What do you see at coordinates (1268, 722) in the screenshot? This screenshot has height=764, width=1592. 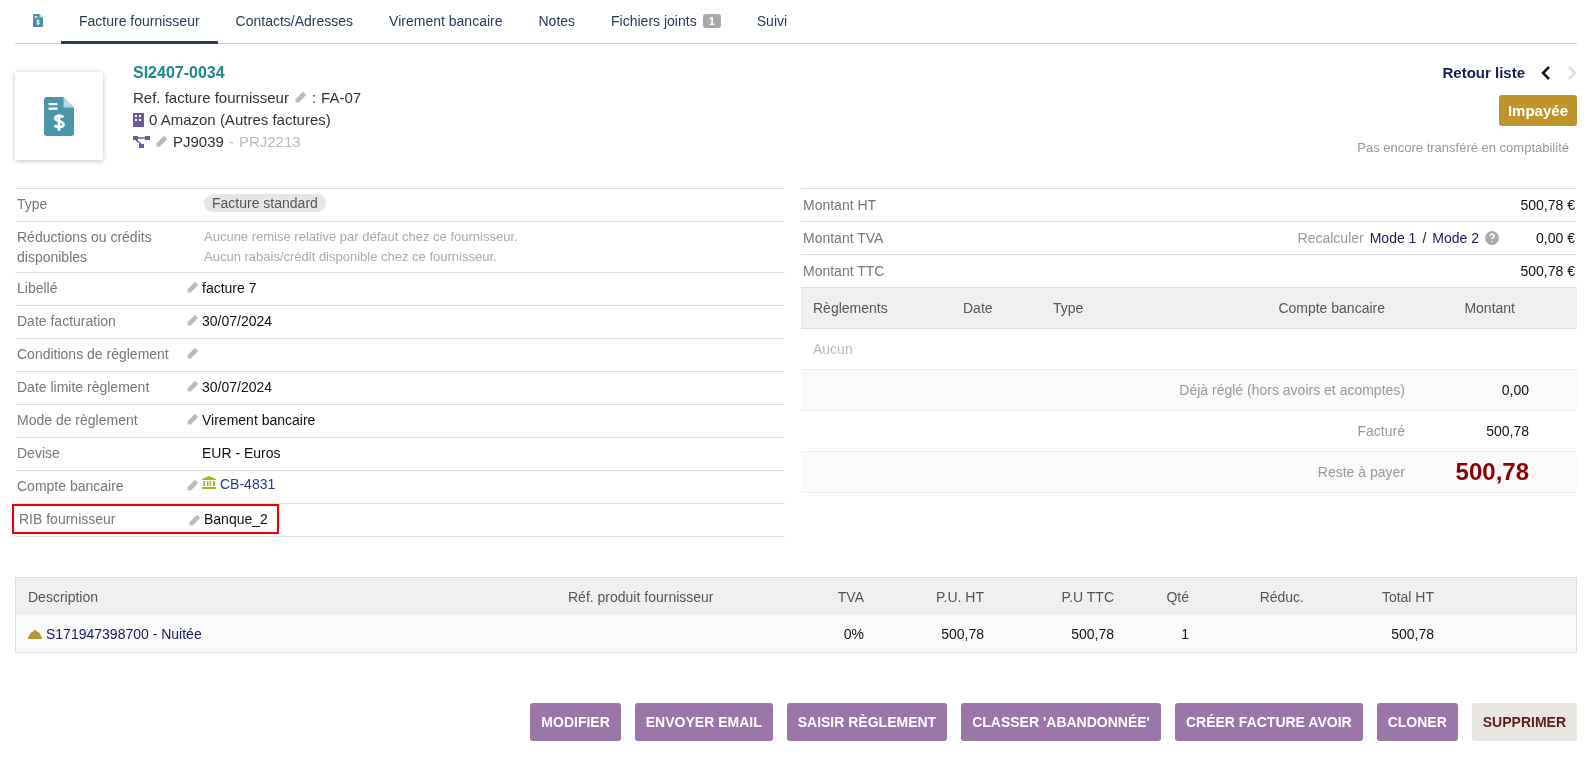 I see `action-button: CRÉER FACTURE AVOIR` at bounding box center [1268, 722].